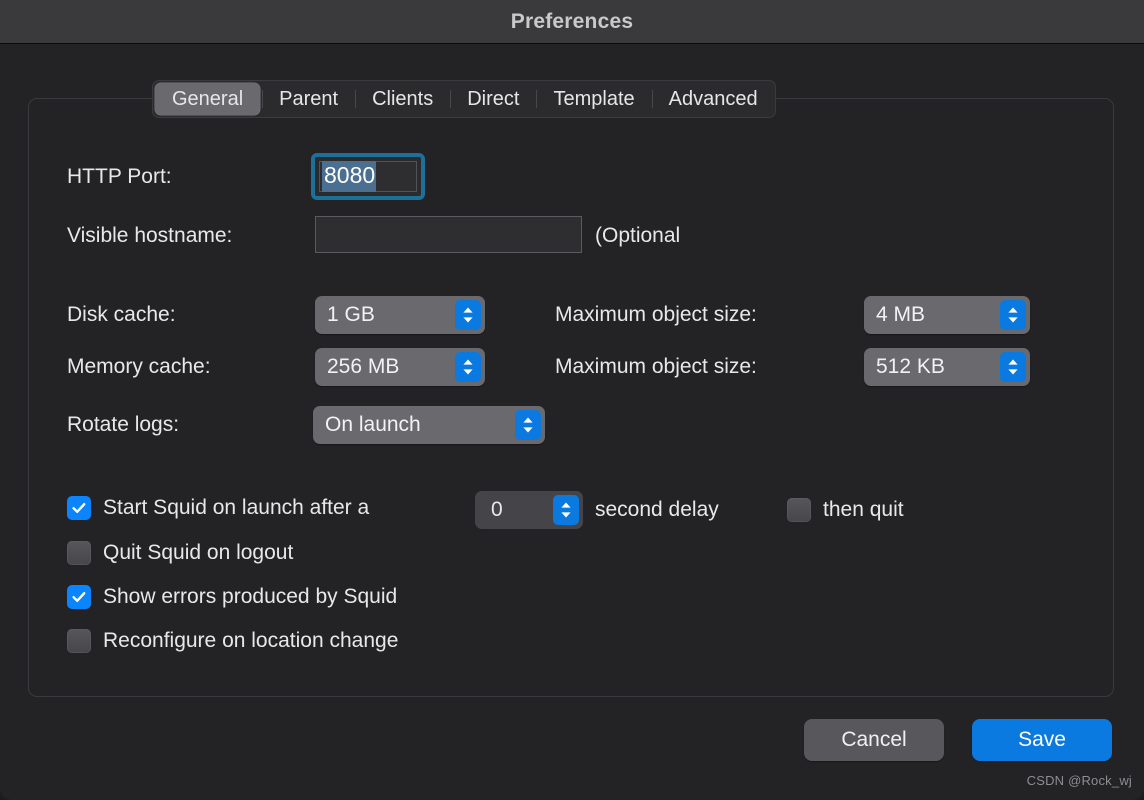 This screenshot has height=800, width=1144. Describe the element at coordinates (236, 507) in the screenshot. I see `start-on-launch-label: Start Squid on launch after a` at that location.